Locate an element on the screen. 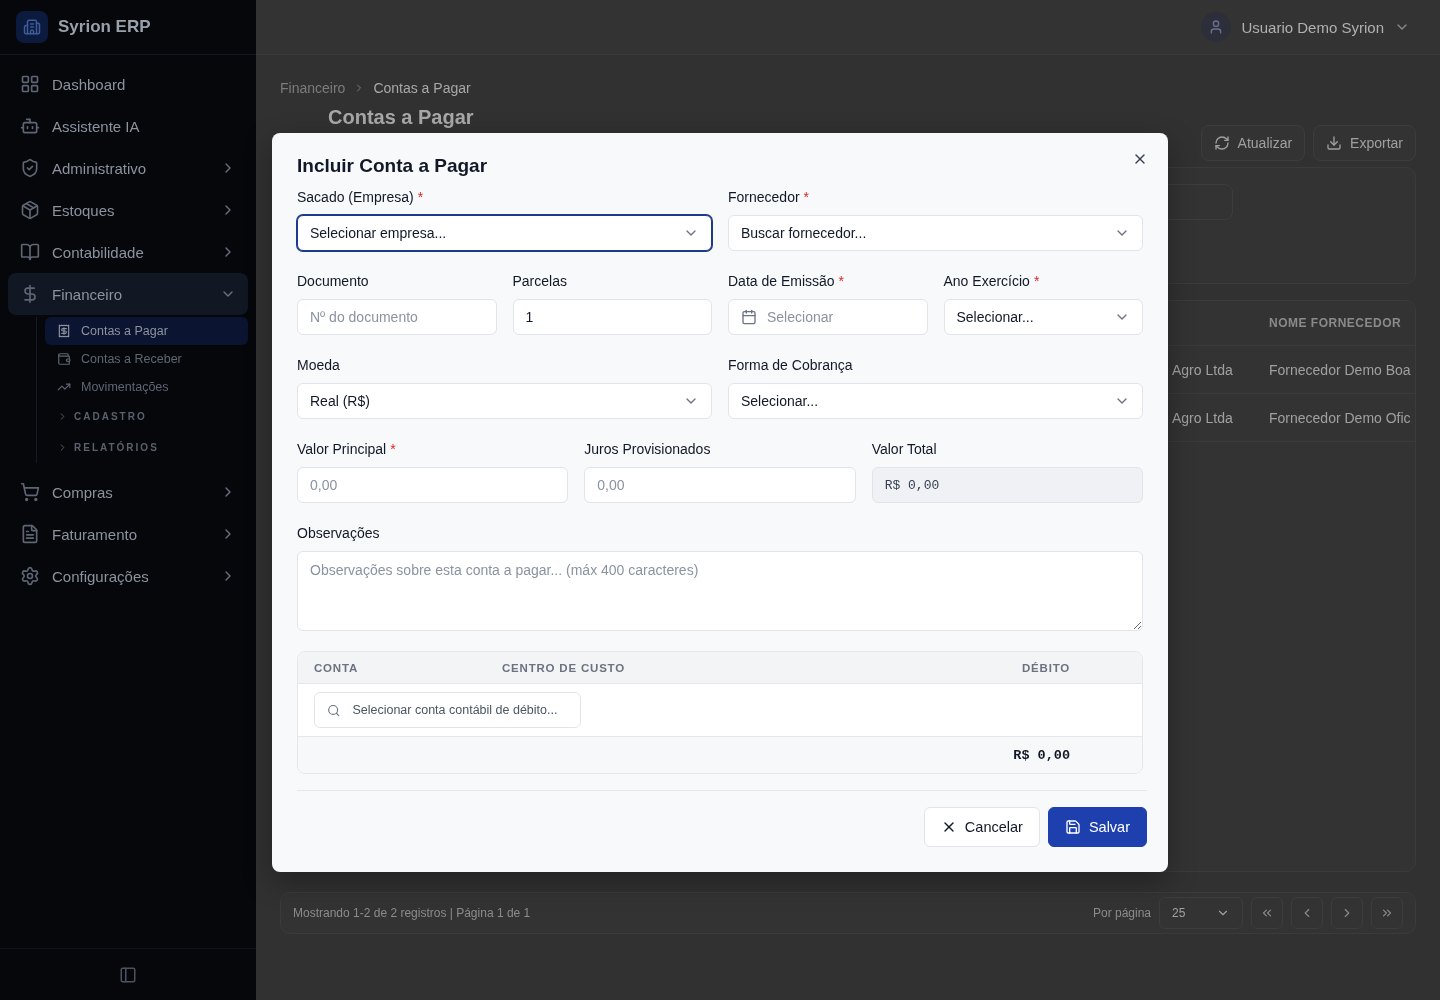  nav-subitem: Contas a Pagar is located at coordinates (146, 331).